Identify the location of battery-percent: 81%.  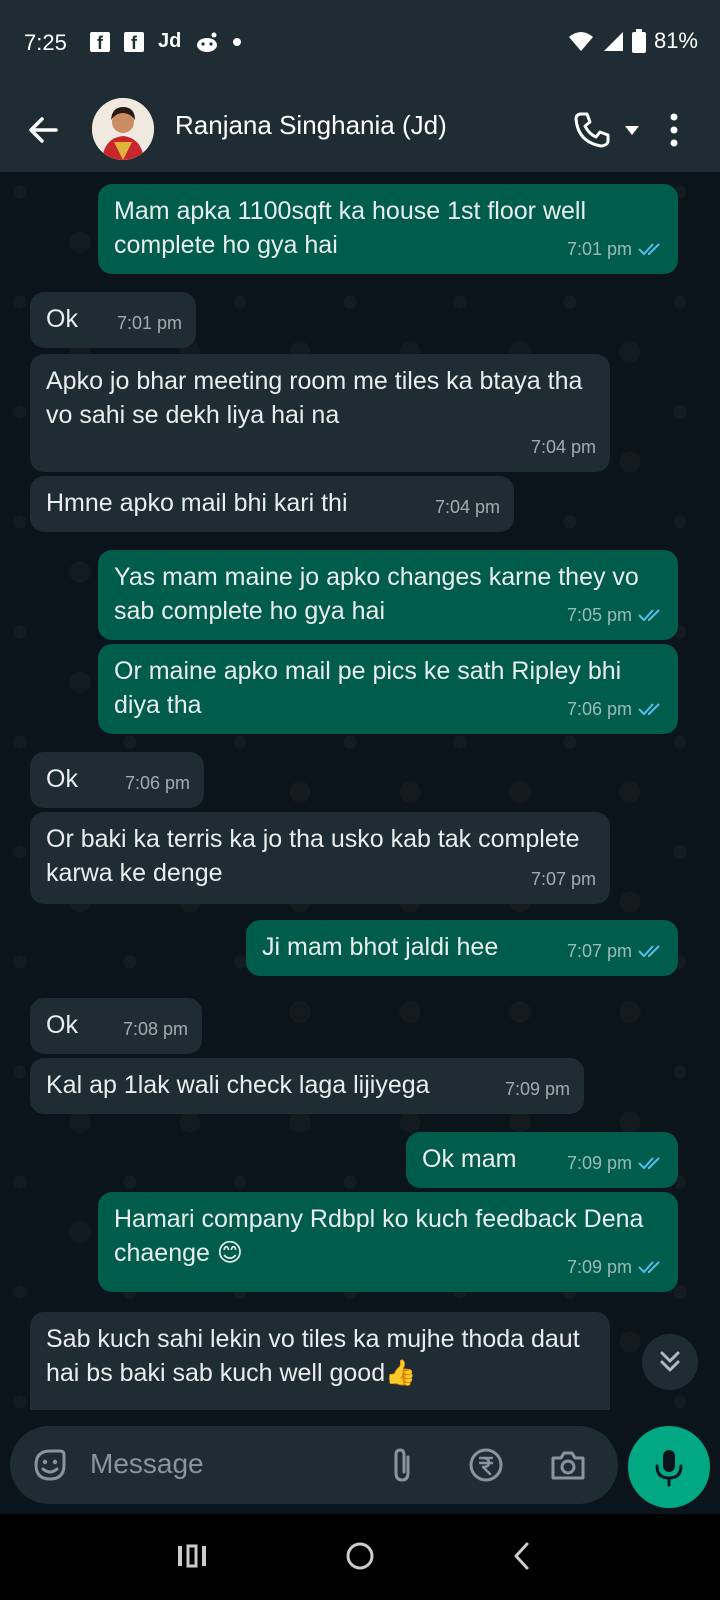
(675, 40).